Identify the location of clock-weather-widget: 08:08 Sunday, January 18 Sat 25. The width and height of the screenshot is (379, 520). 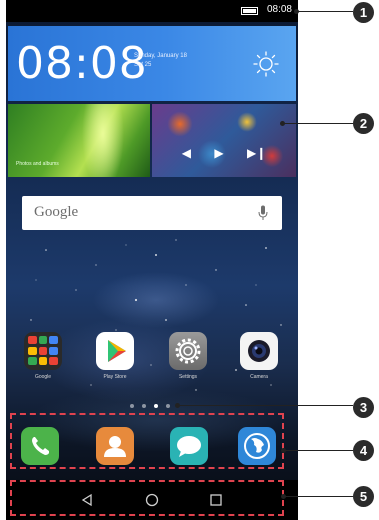
(152, 63).